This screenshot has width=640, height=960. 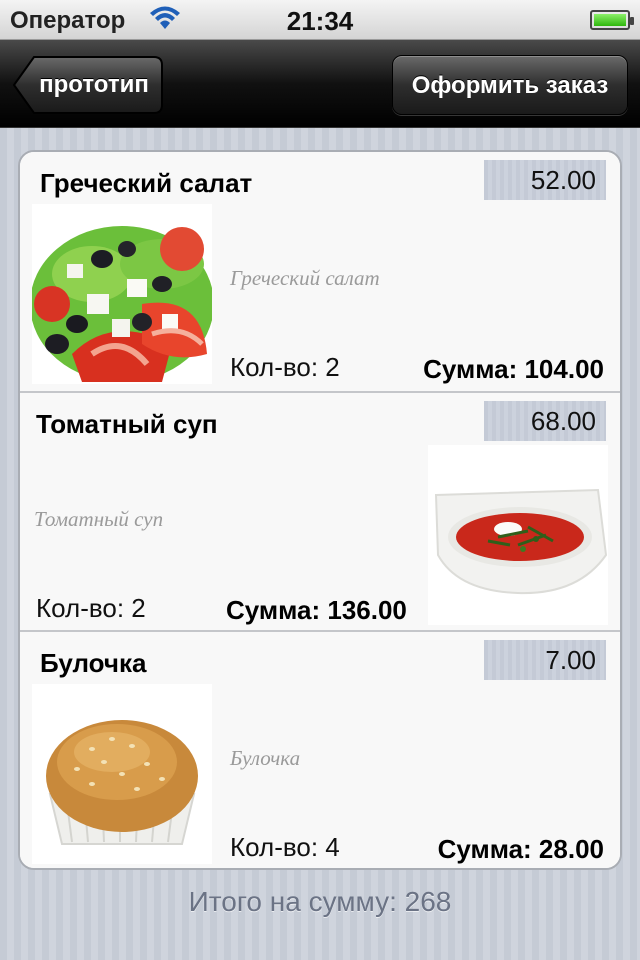 I want to click on item-name: Булочка, so click(x=93, y=663).